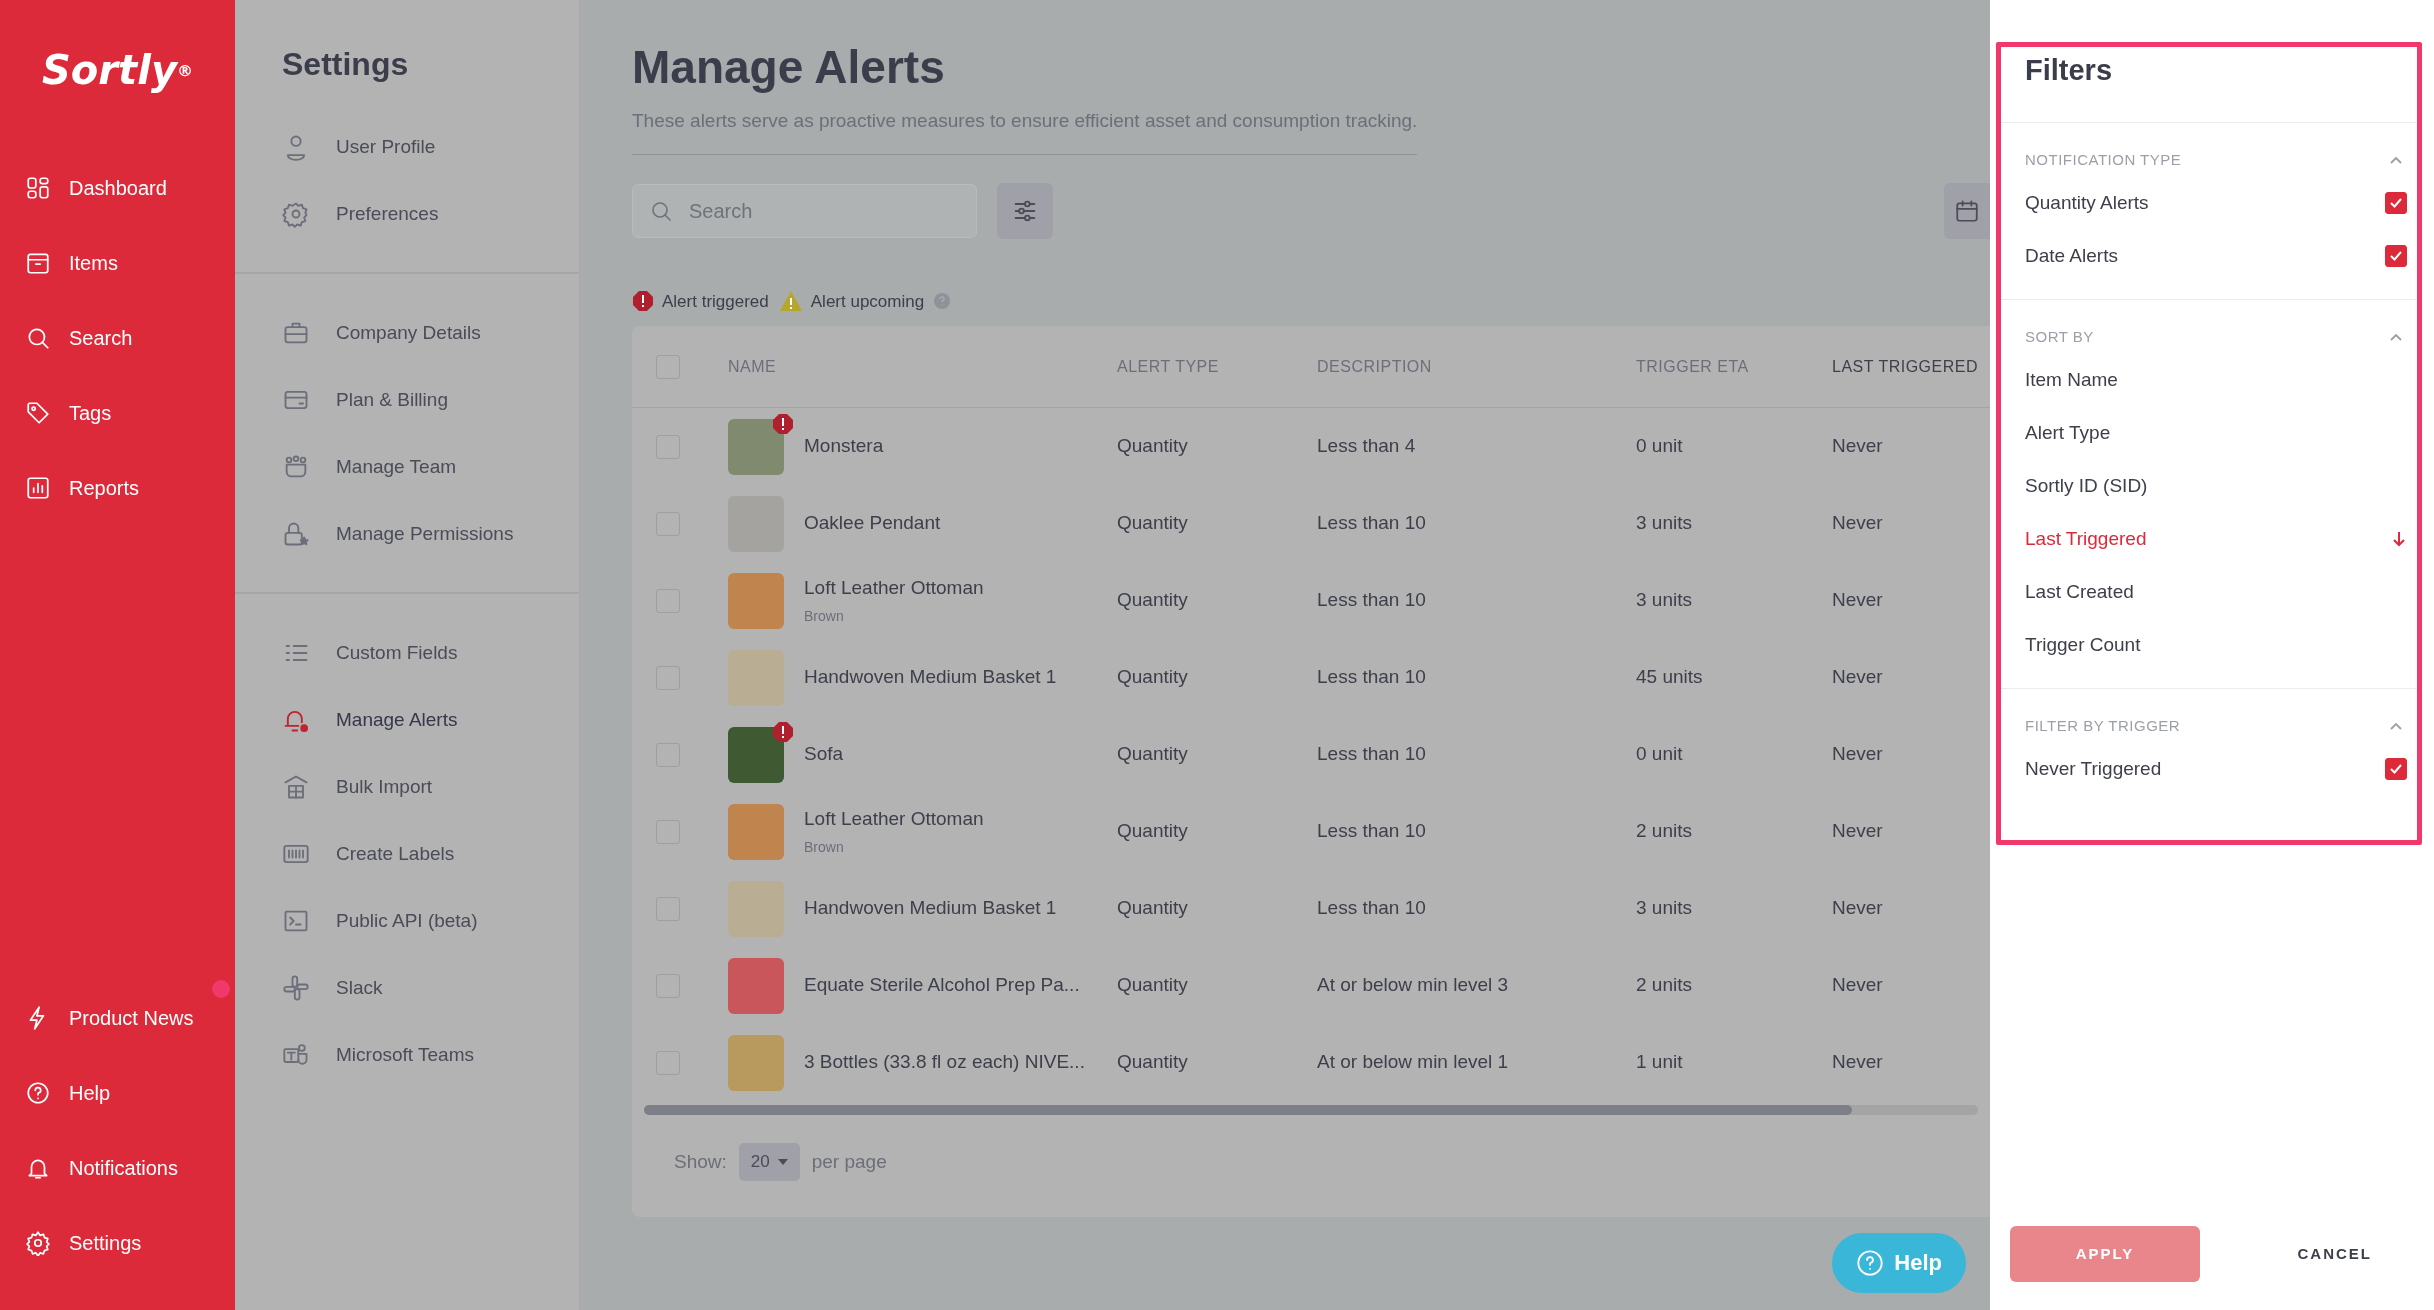 The width and height of the screenshot is (2434, 1310). What do you see at coordinates (368, 854) in the screenshot?
I see `settings-menu-item: Create Labels` at bounding box center [368, 854].